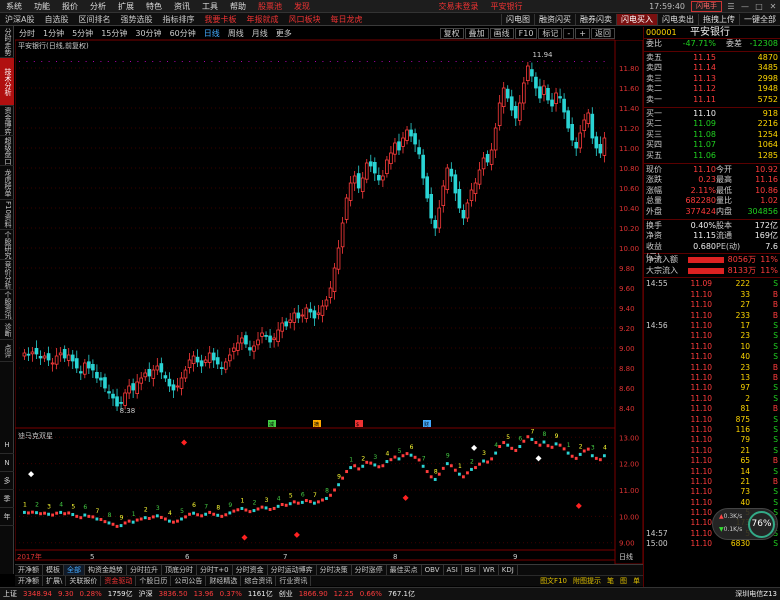 The image size is (780, 600). What do you see at coordinates (587, 581) in the screenshot?
I see `bottom-right-tab-1: 附图提示` at bounding box center [587, 581].